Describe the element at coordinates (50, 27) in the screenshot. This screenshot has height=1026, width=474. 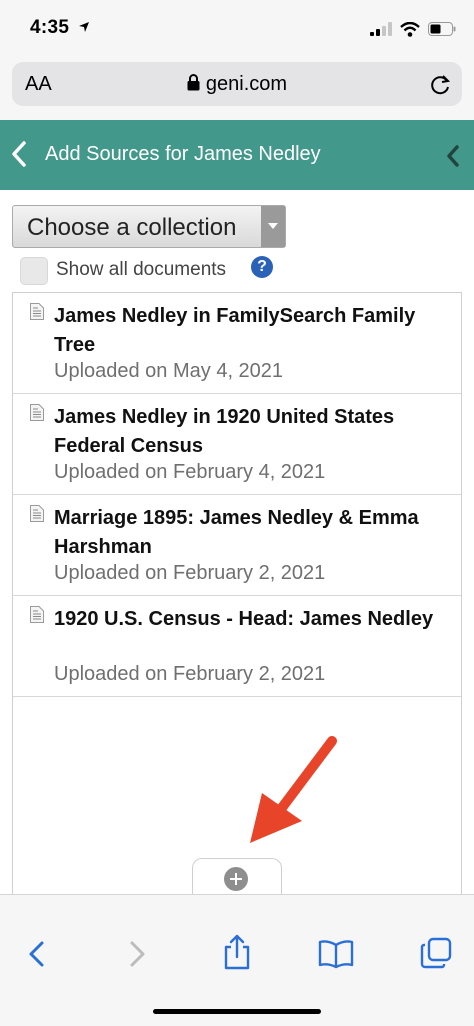
I see `status-time: 4:35` at that location.